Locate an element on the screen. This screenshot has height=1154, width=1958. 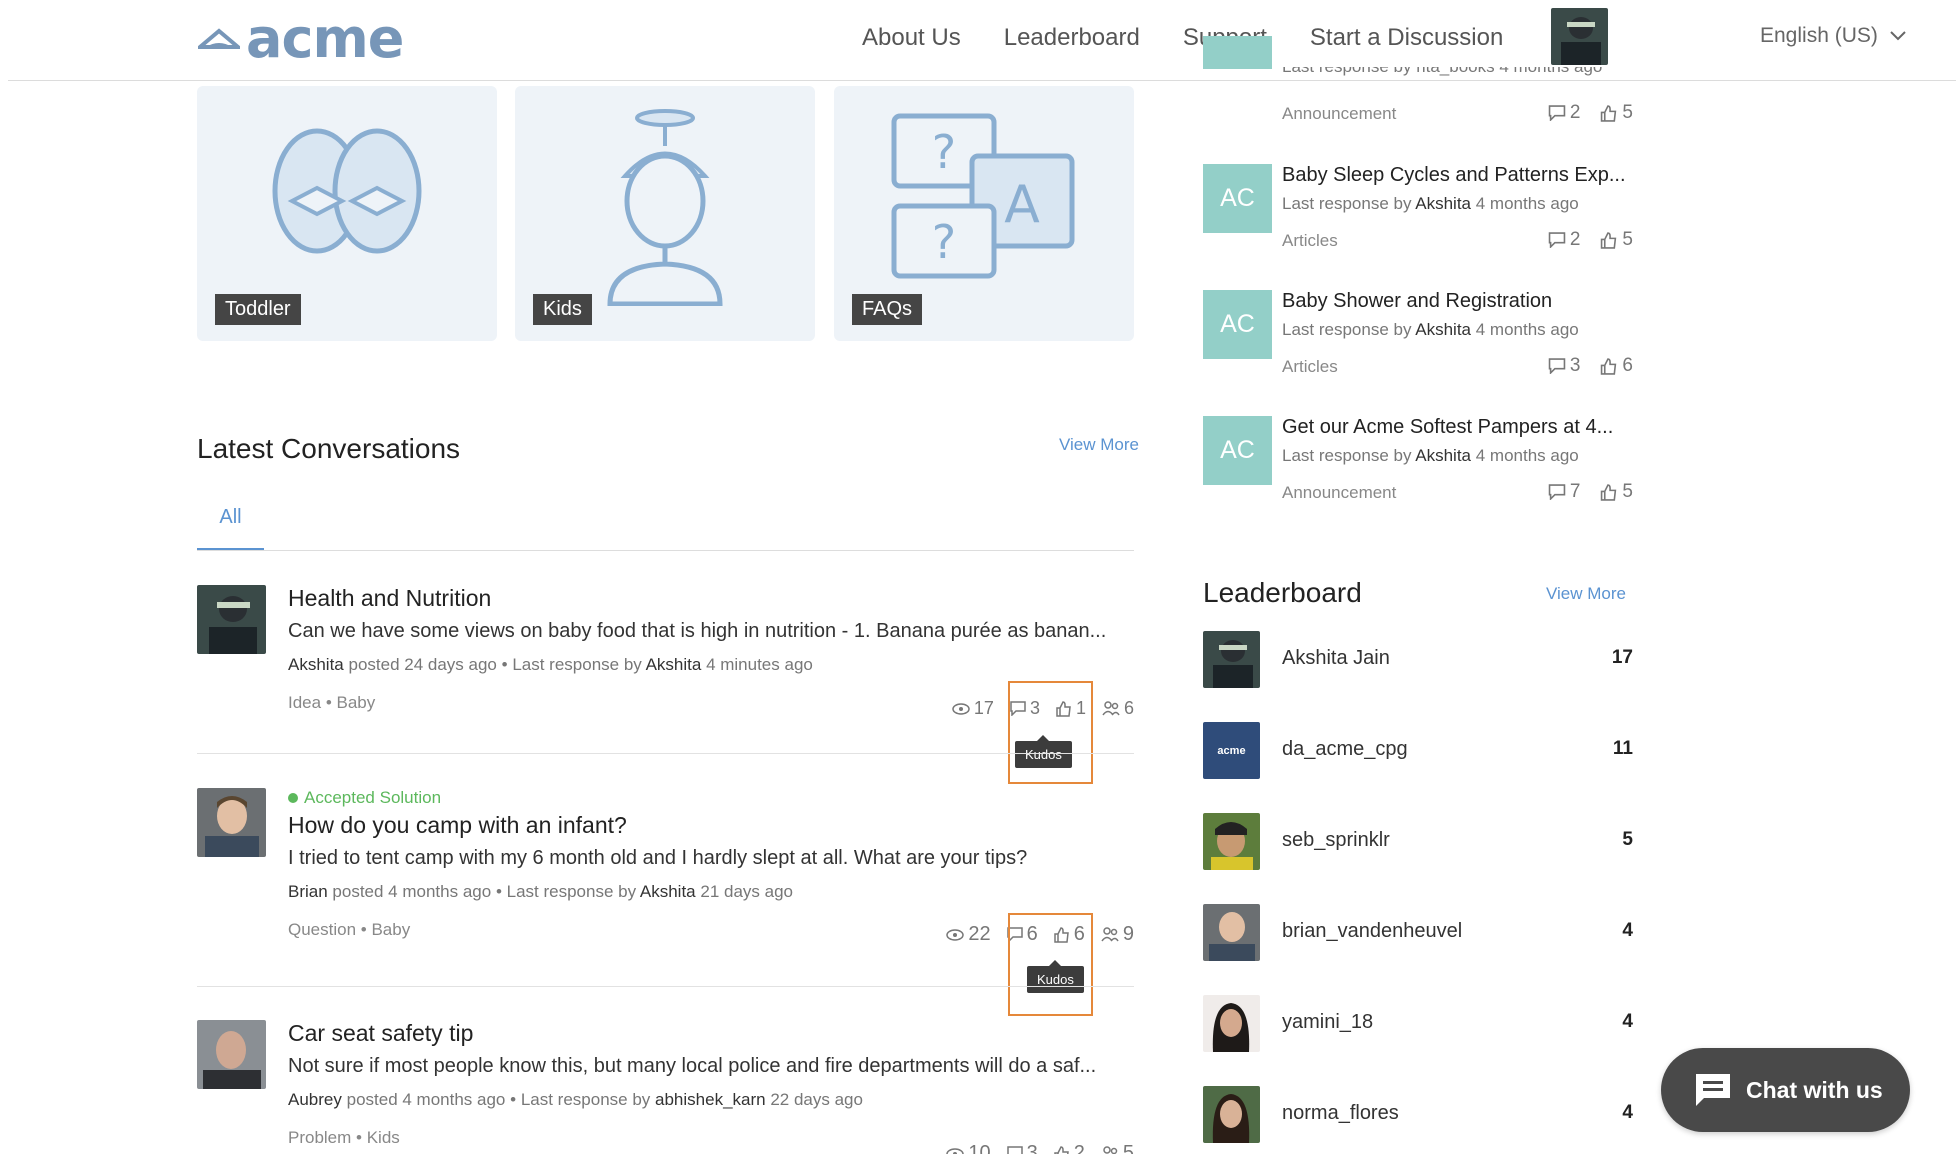
leaderboard-view-more-link: View More is located at coordinates (1586, 594).